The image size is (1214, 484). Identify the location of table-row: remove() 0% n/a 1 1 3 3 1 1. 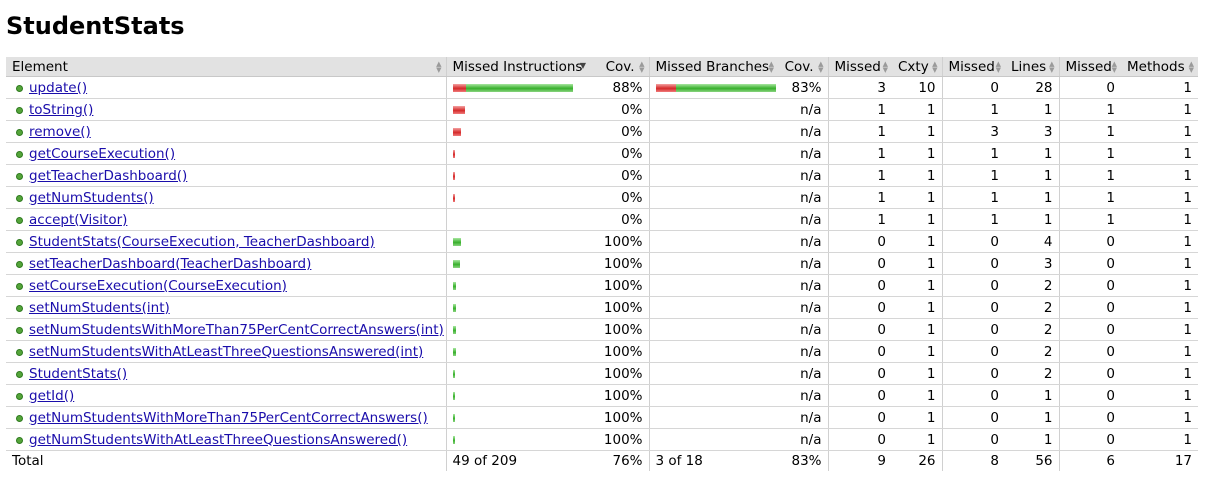
(602, 131).